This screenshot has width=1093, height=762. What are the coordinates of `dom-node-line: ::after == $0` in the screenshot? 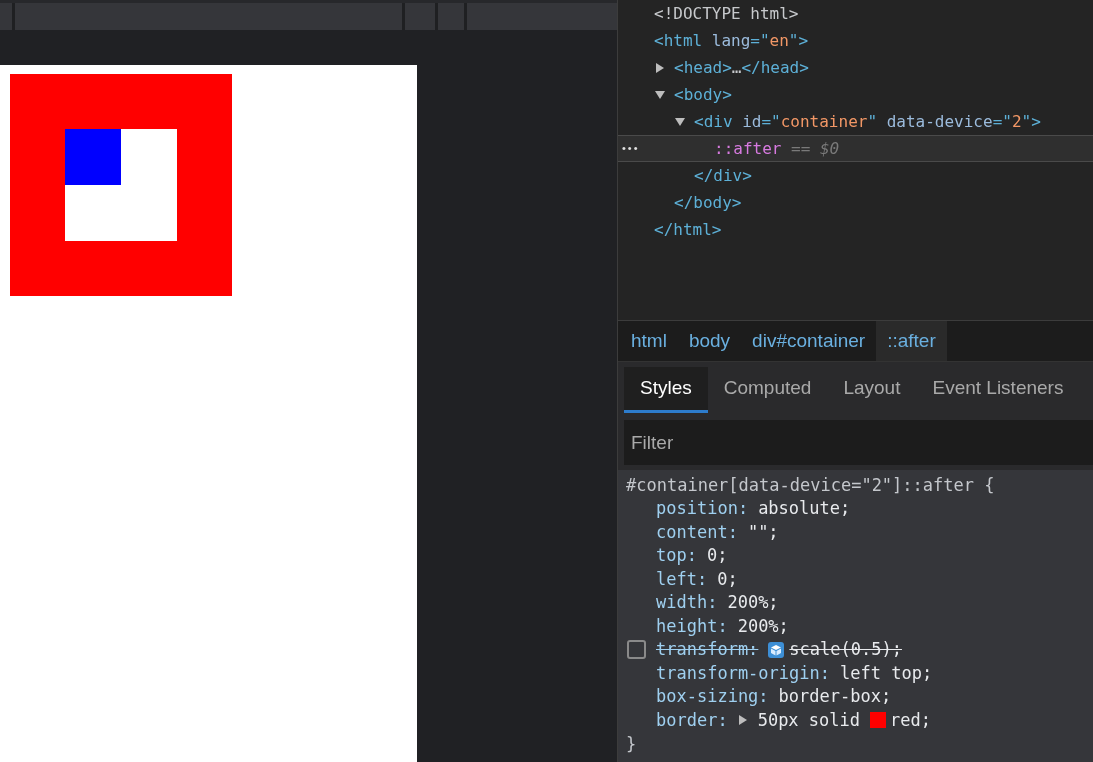 It's located at (777, 148).